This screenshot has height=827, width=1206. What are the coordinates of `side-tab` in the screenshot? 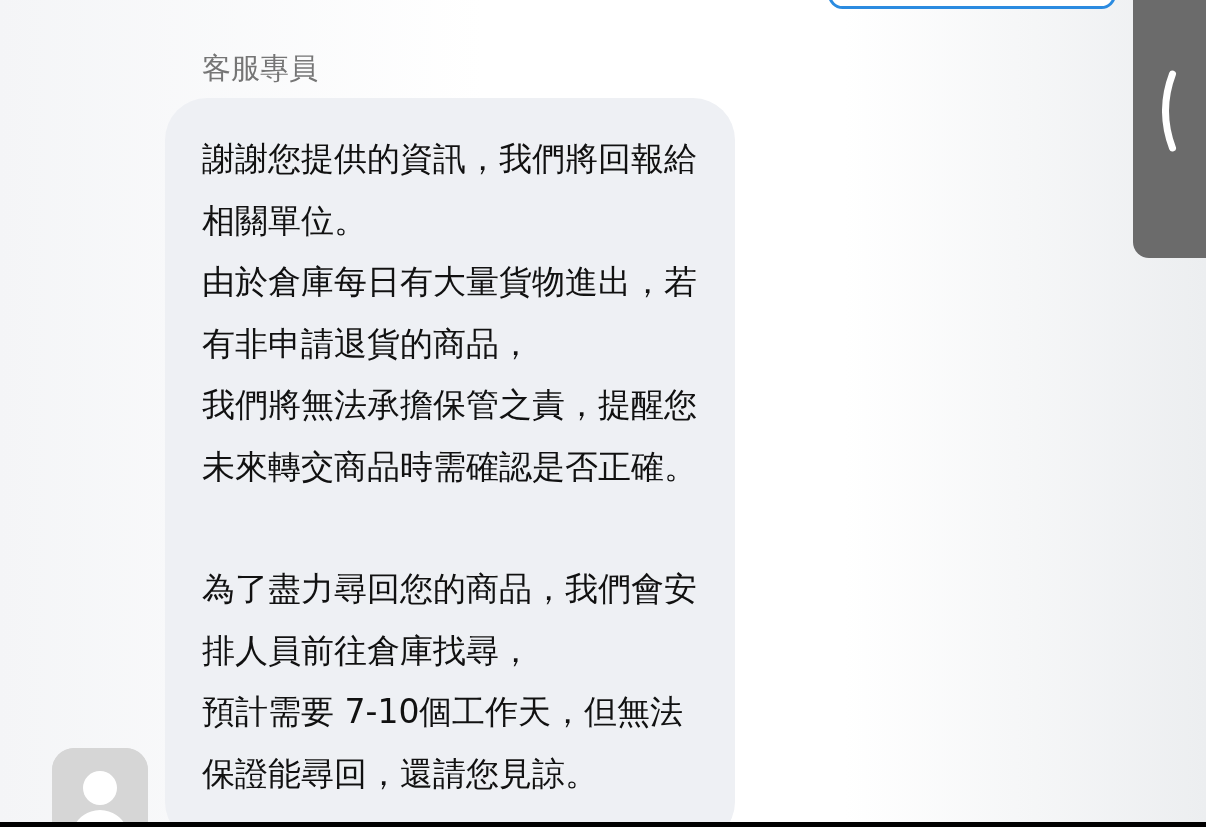 It's located at (1169, 129).